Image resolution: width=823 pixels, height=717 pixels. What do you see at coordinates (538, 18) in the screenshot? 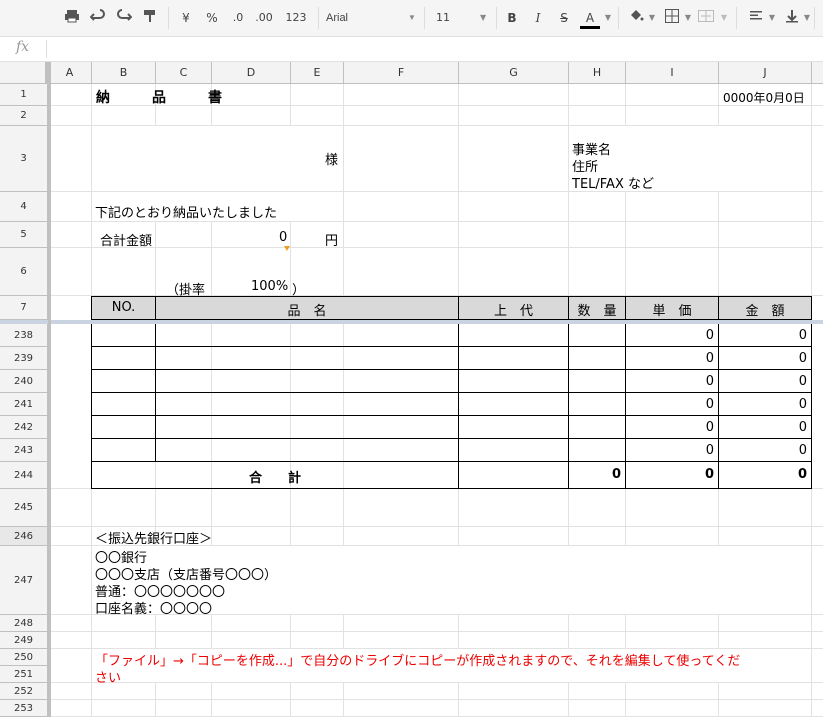
I see `italic-button: I` at bounding box center [538, 18].